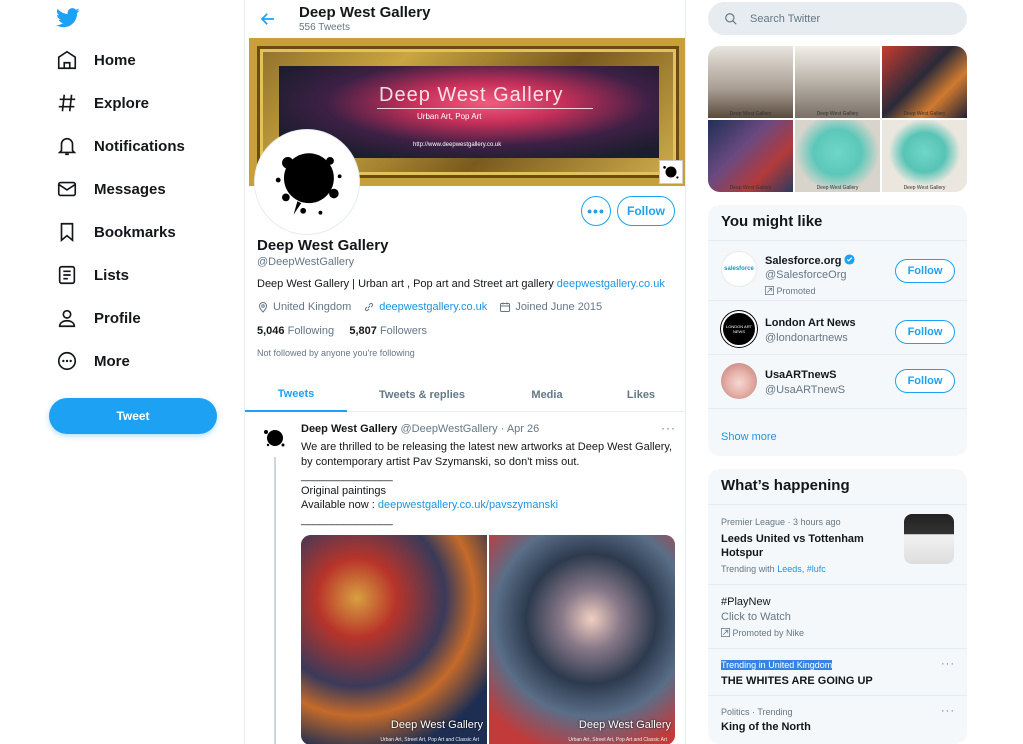 The width and height of the screenshot is (1023, 744). What do you see at coordinates (116, 232) in the screenshot?
I see `nav-bookmarks: Bookmarks` at bounding box center [116, 232].